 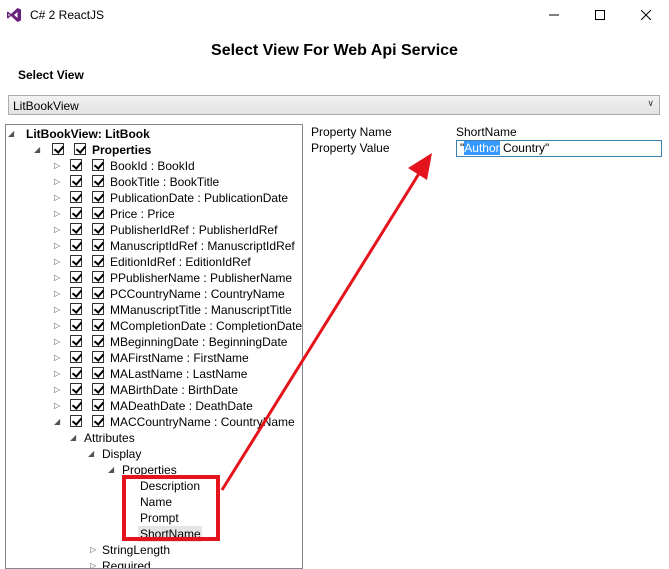 What do you see at coordinates (46, 106) in the screenshot?
I see `view-select-value: LitBookView` at bounding box center [46, 106].